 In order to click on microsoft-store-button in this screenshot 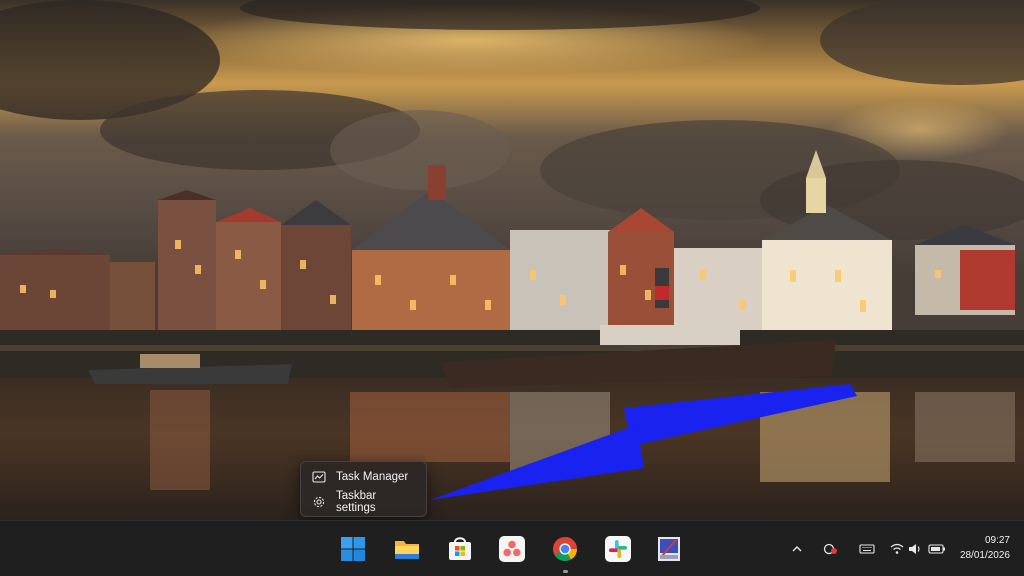, I will do `click(460, 549)`.